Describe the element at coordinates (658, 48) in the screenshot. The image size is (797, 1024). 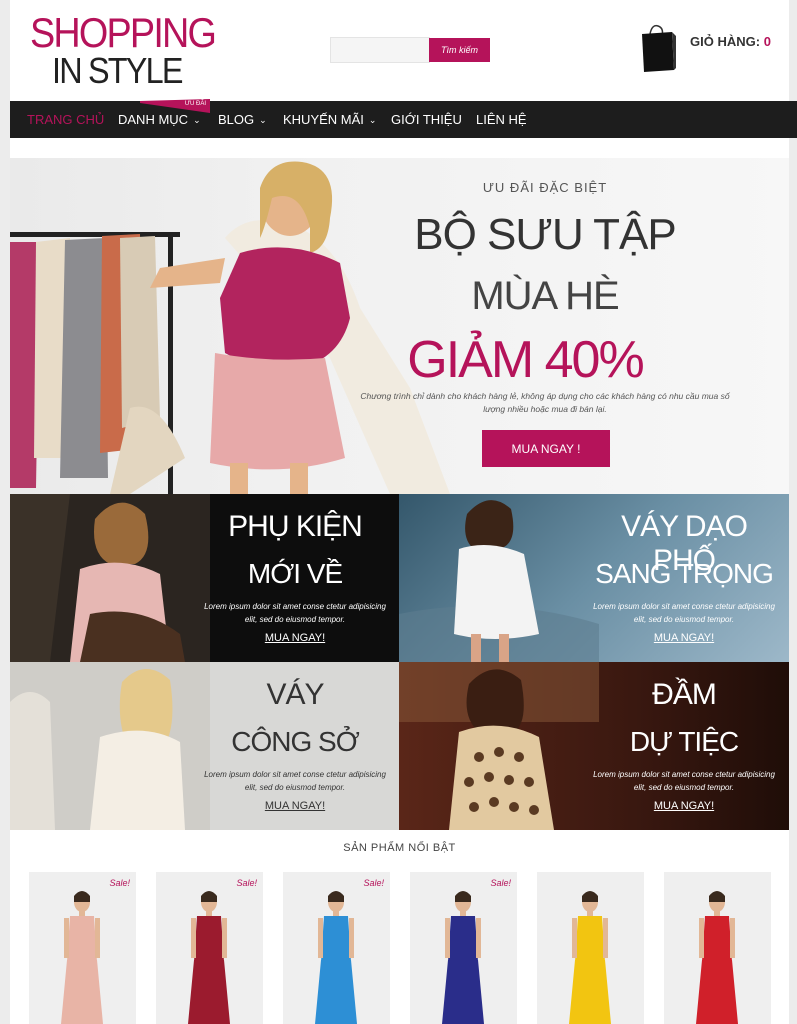
I see `shopping-bag-icon` at that location.